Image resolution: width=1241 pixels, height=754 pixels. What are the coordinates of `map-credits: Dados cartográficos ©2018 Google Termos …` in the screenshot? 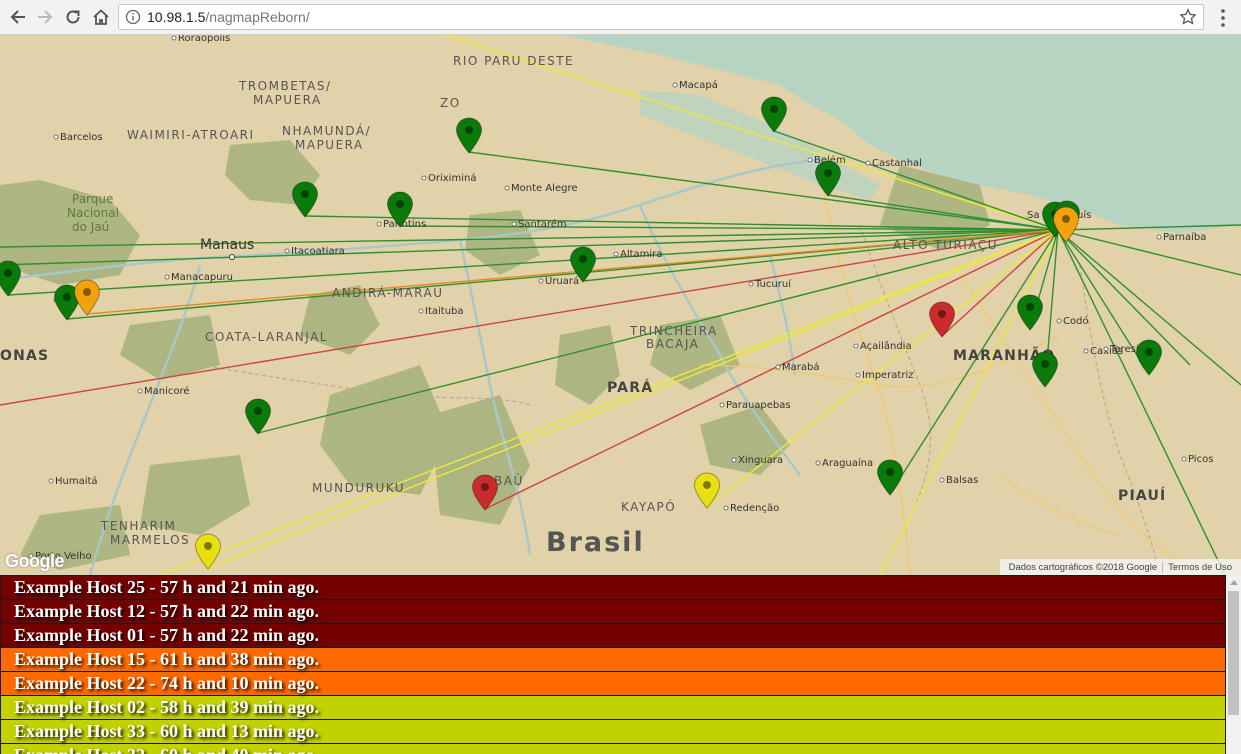 It's located at (1120, 567).